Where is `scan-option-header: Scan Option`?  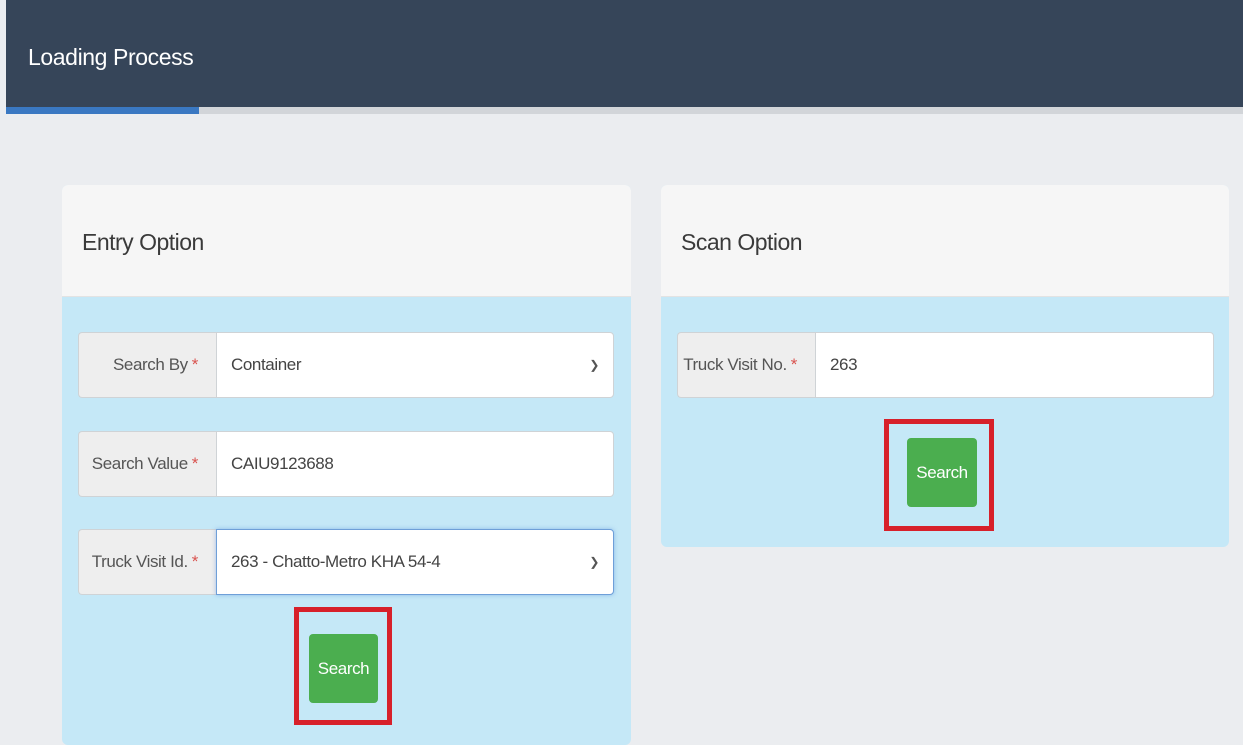
scan-option-header: Scan Option is located at coordinates (945, 241).